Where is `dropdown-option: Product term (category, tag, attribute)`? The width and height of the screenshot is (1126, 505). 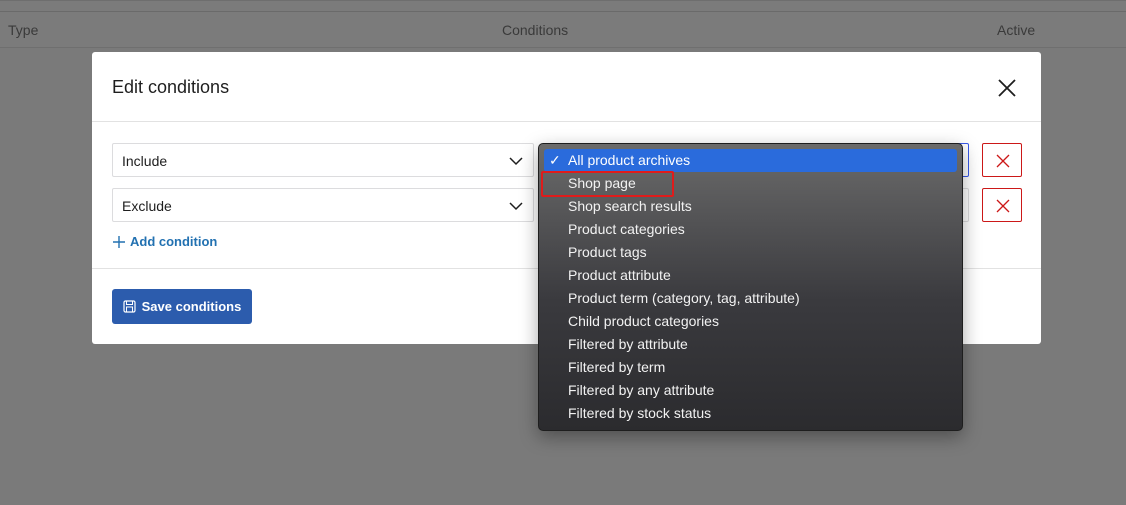 dropdown-option: Product term (category, tag, attribute) is located at coordinates (750, 298).